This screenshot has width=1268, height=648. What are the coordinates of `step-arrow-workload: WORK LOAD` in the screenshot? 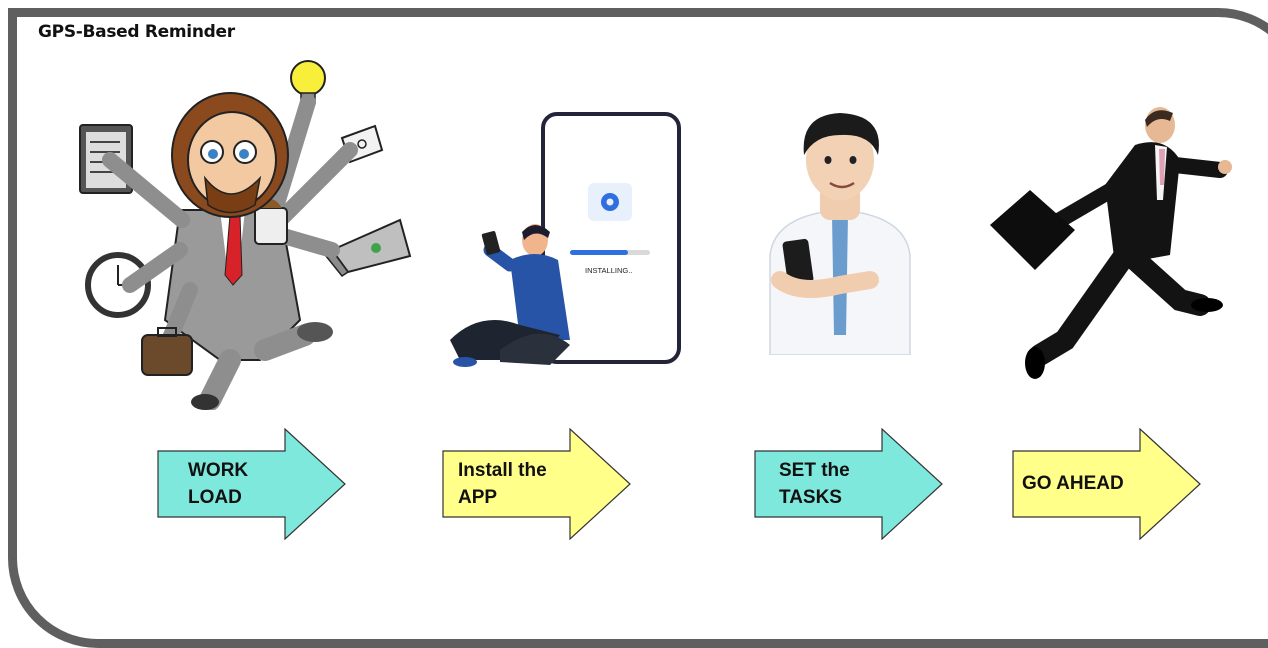 It's located at (252, 484).